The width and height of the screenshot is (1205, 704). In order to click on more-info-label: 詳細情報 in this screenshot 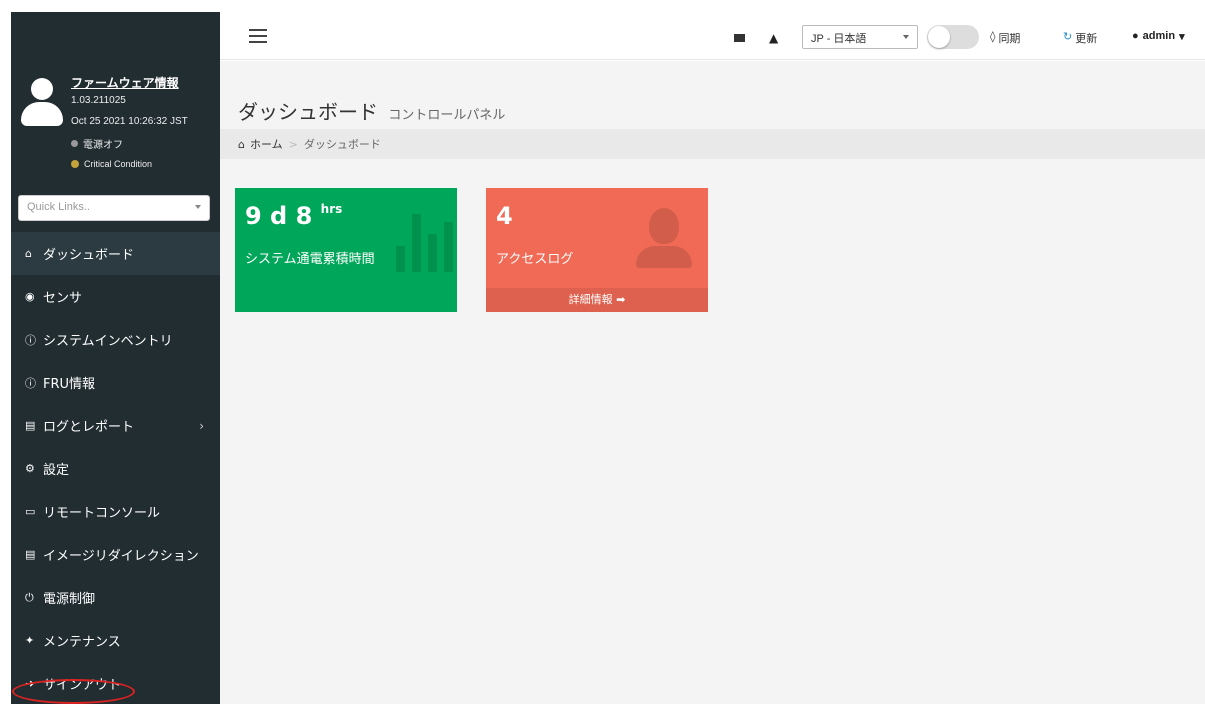, I will do `click(590, 299)`.